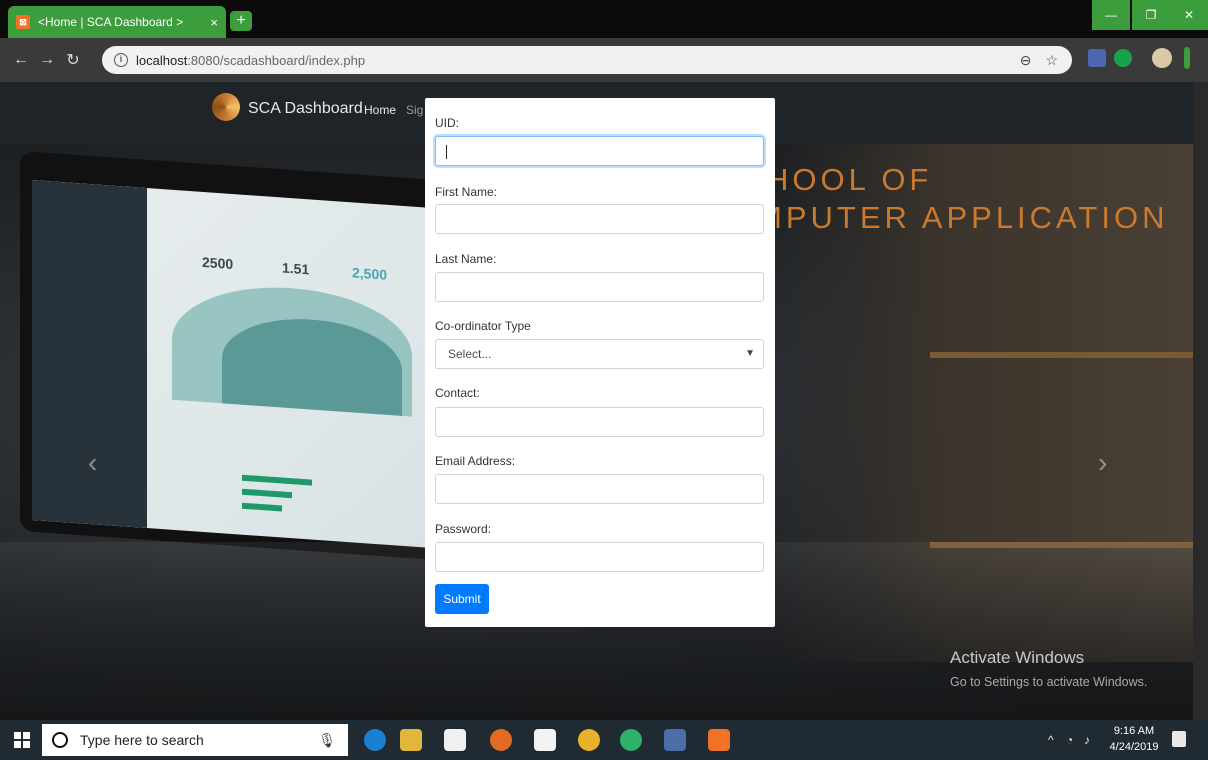 This screenshot has height=760, width=1208. I want to click on profile-avatar, so click(1162, 58).